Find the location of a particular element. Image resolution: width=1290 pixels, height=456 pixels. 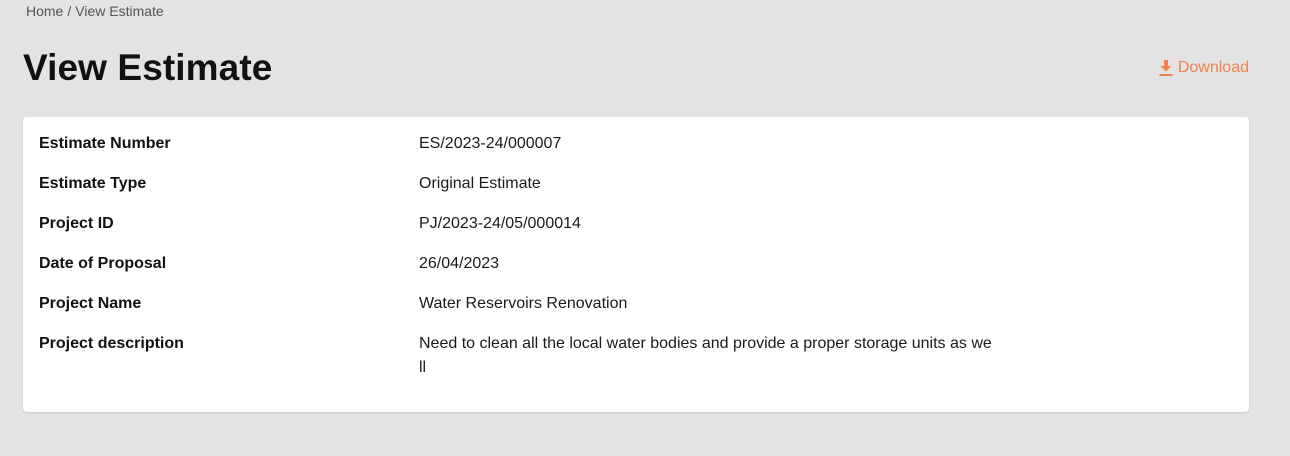

detail-row-project-name: Project Name Water Reservoirs Renovation is located at coordinates (634, 304).